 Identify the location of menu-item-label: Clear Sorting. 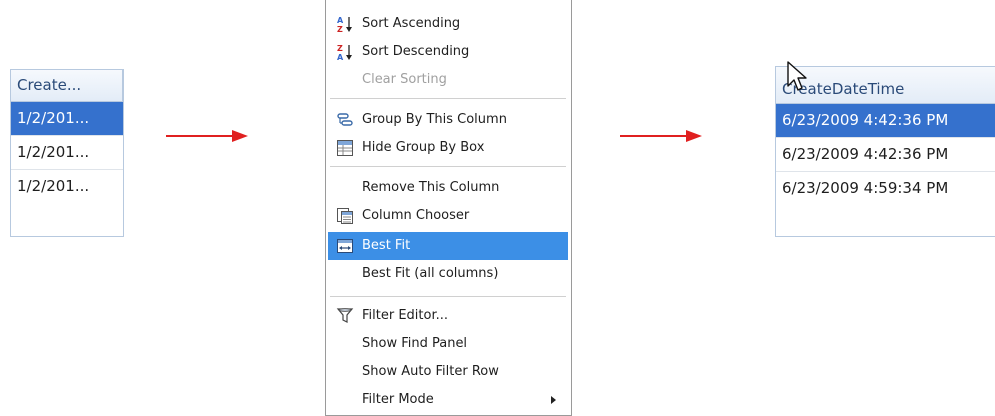
(404, 79).